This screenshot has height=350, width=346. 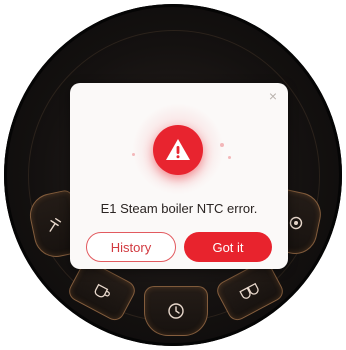 What do you see at coordinates (296, 223) in the screenshot?
I see `settings-icon` at bounding box center [296, 223].